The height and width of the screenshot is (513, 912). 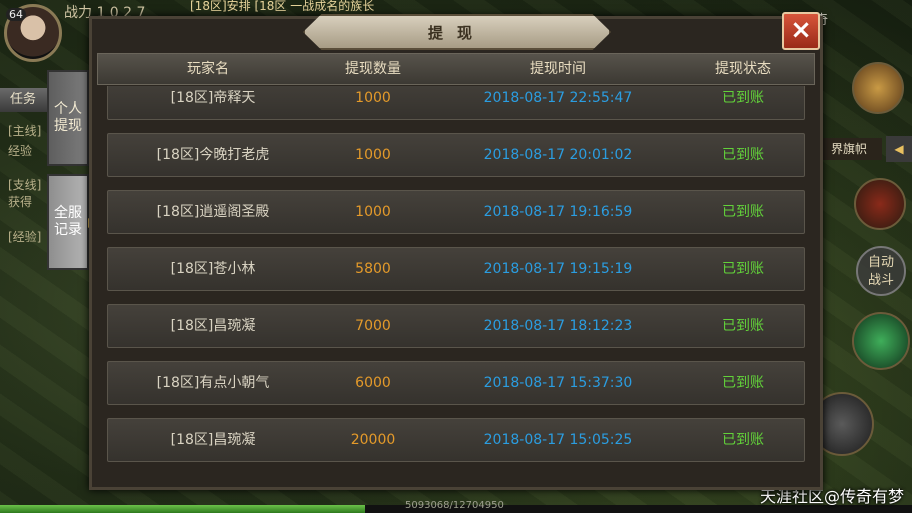 What do you see at coordinates (20, 151) in the screenshot?
I see `quest-line: 经验` at bounding box center [20, 151].